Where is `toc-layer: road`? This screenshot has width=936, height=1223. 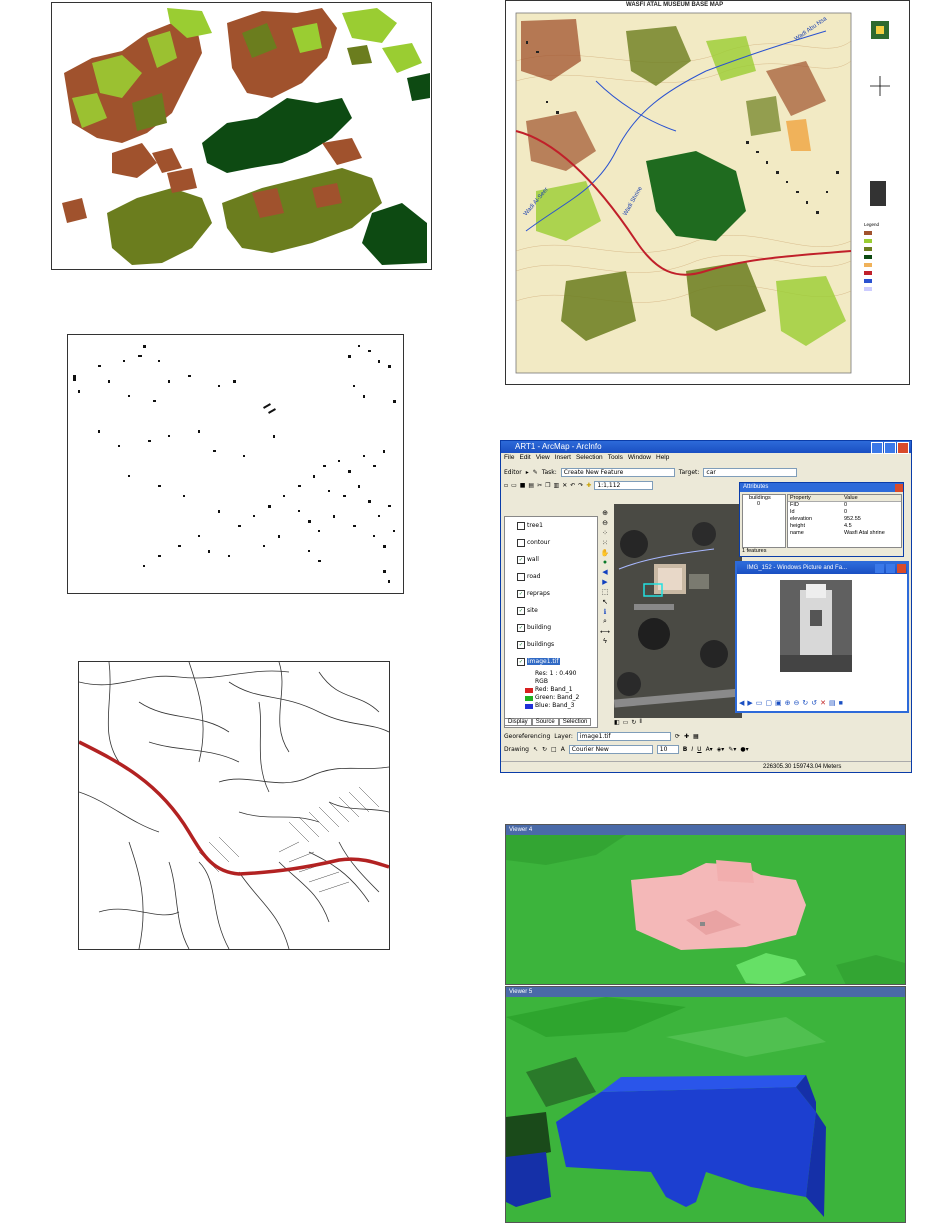 toc-layer: road is located at coordinates (551, 576).